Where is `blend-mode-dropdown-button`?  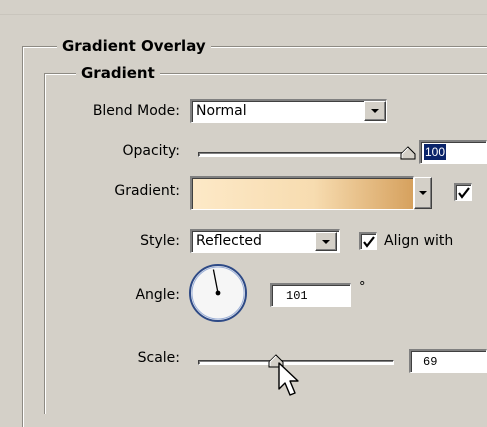
blend-mode-dropdown-button is located at coordinates (375, 111).